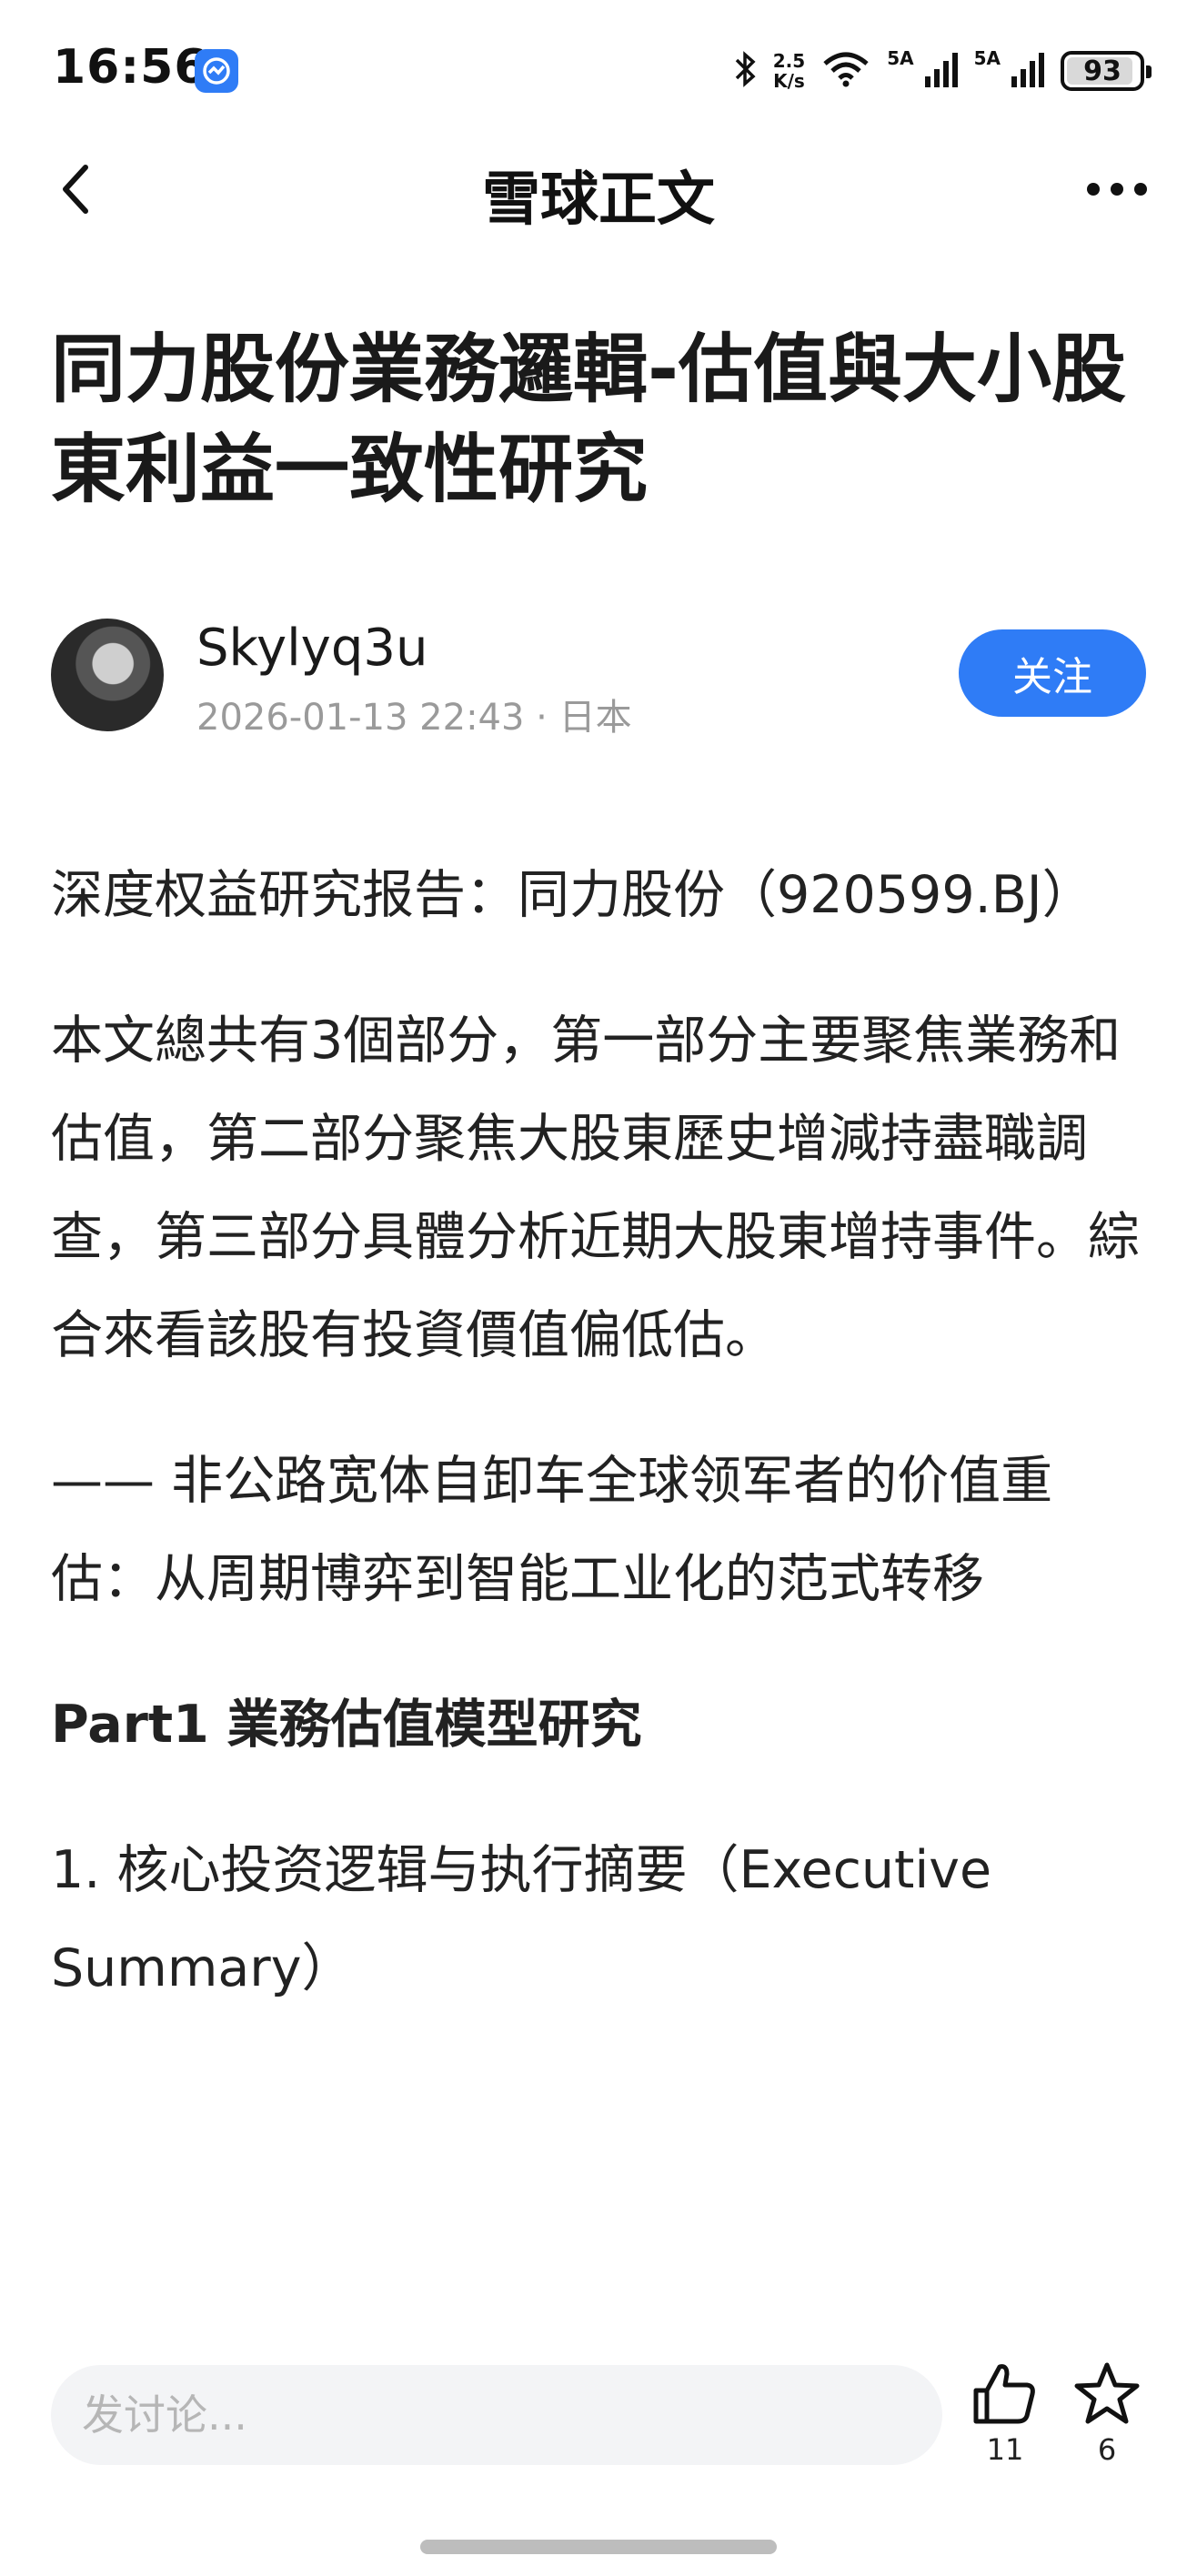 The height and width of the screenshot is (2576, 1197). Describe the element at coordinates (1005, 2395) in the screenshot. I see `thumbs-up-icon` at that location.